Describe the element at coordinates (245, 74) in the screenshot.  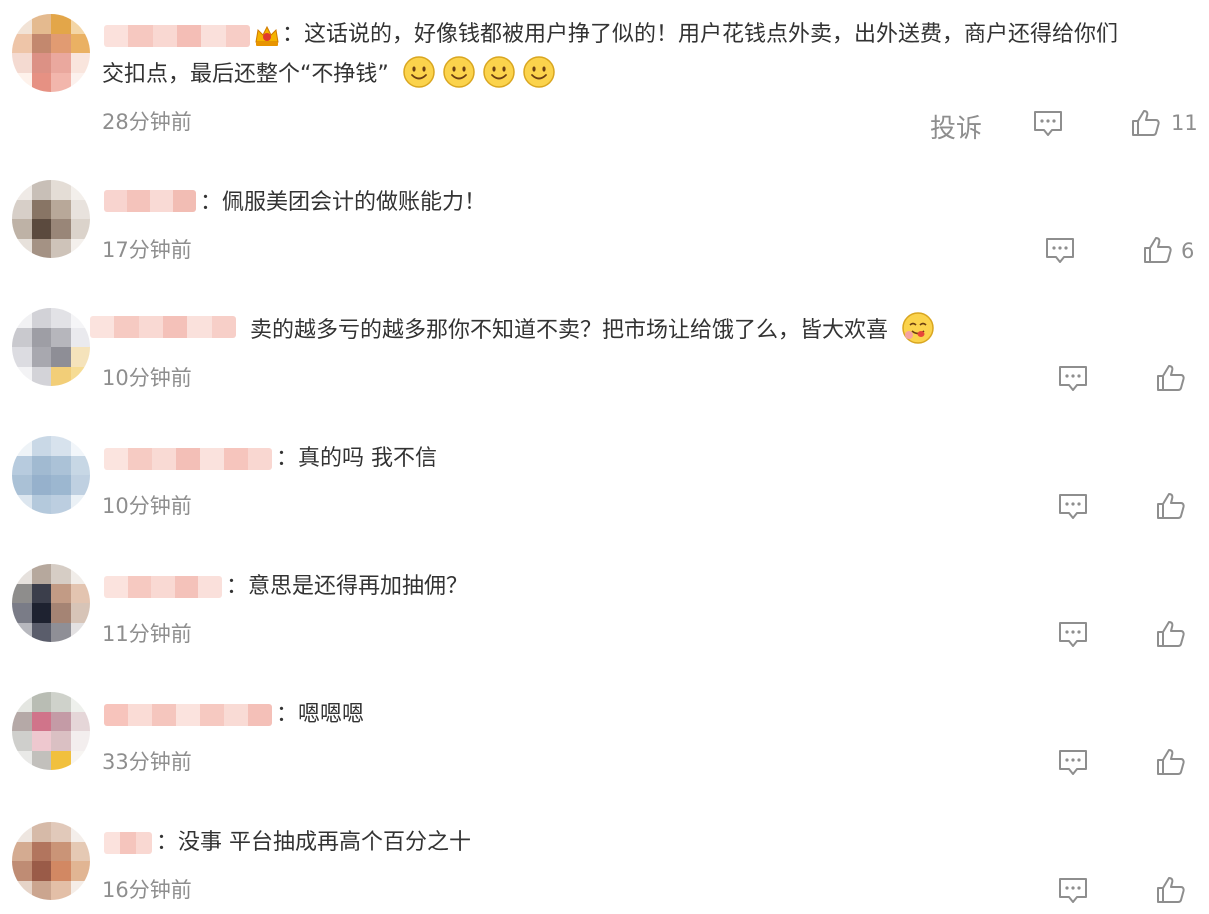
I see `comment-text-line2: 交扣点，最后还整个“不挣钱”` at that location.